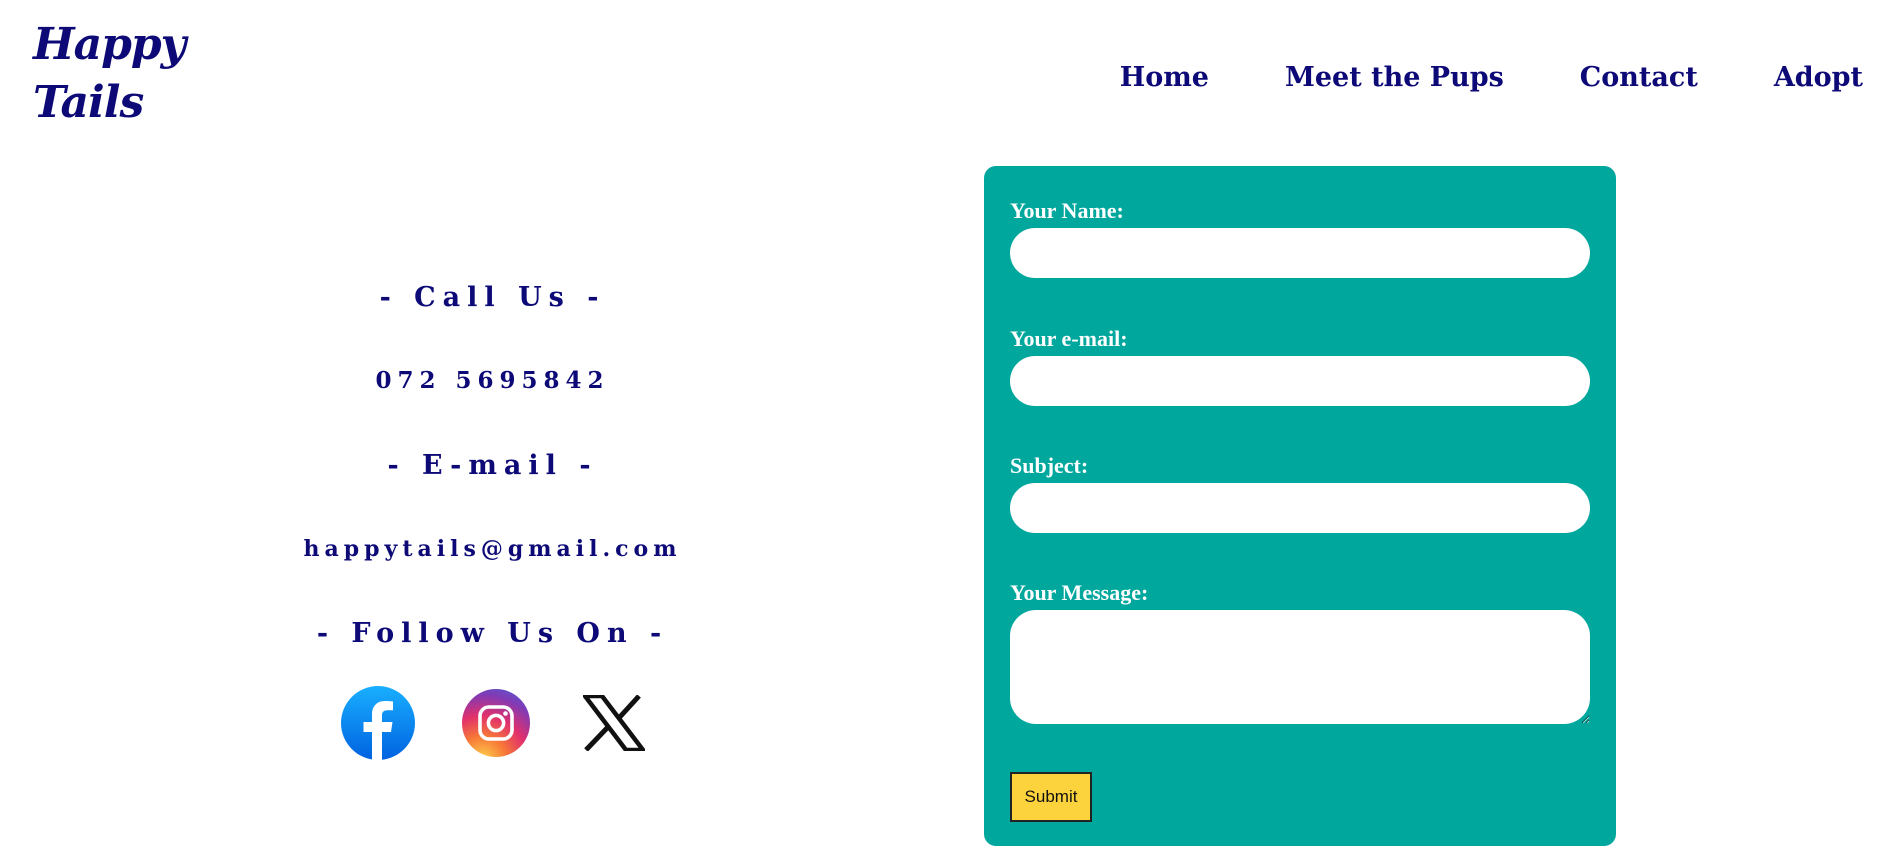  What do you see at coordinates (1164, 77) in the screenshot?
I see `nav-link-home: Home` at bounding box center [1164, 77].